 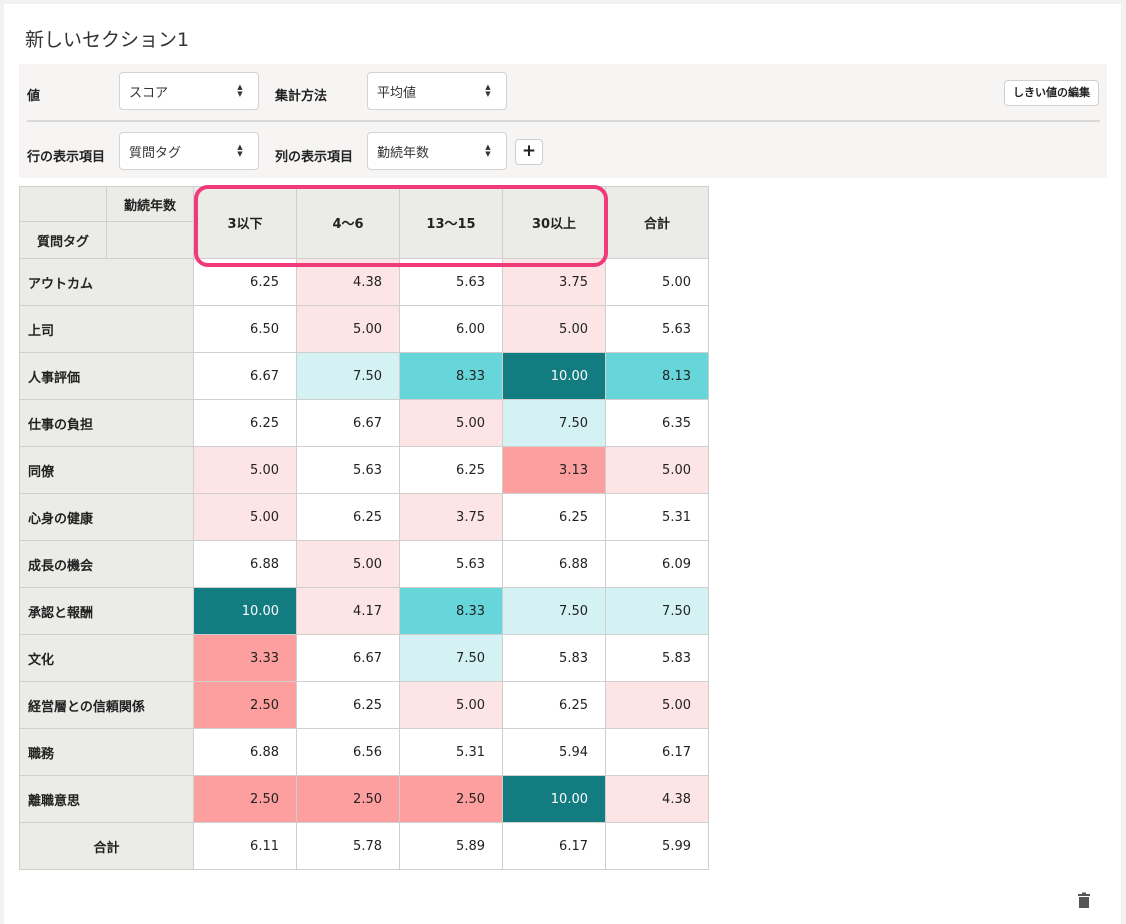 I want to click on table-row: 心身の健康 5.00 6.25 3.75 6.25 5.31, so click(x=364, y=517).